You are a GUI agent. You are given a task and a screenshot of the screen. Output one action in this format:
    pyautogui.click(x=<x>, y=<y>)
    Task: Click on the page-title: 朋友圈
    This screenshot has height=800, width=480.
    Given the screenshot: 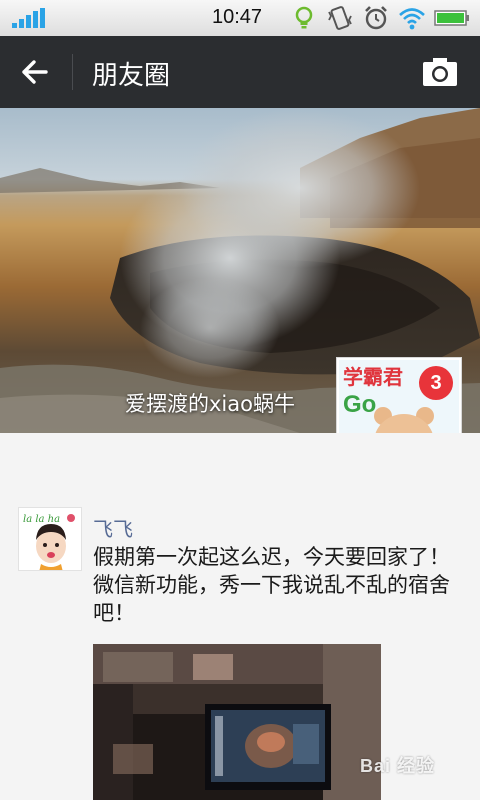 What is the action you would take?
    pyautogui.click(x=131, y=76)
    